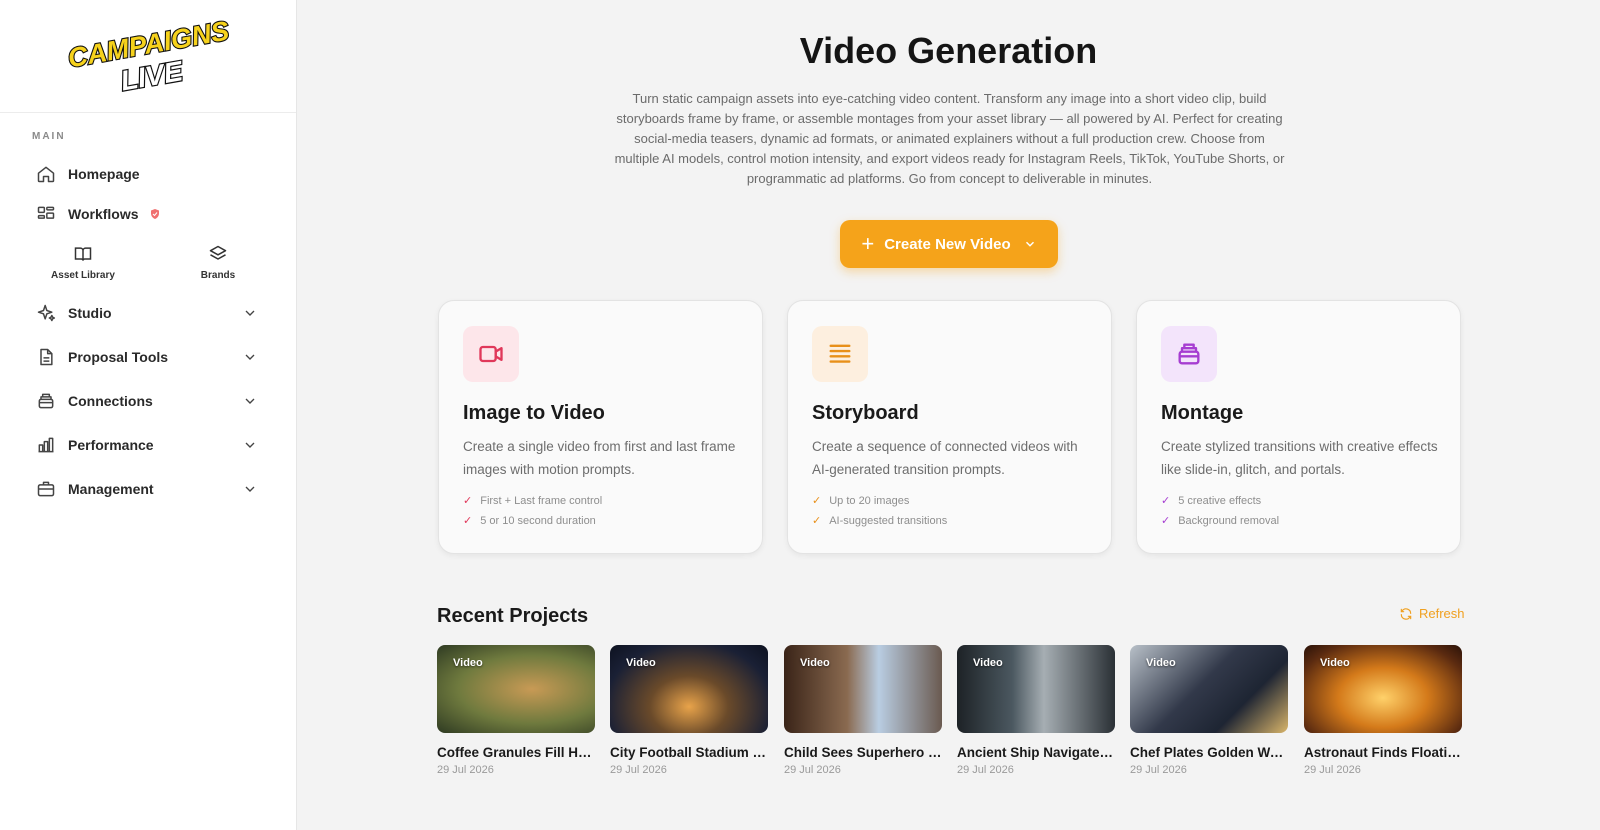  I want to click on refresh-button: Refresh, so click(1432, 613).